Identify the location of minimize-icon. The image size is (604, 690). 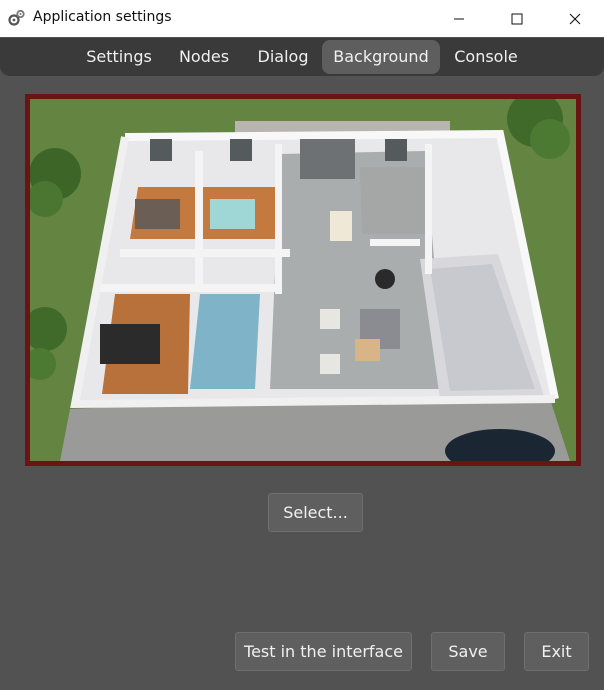
(459, 18).